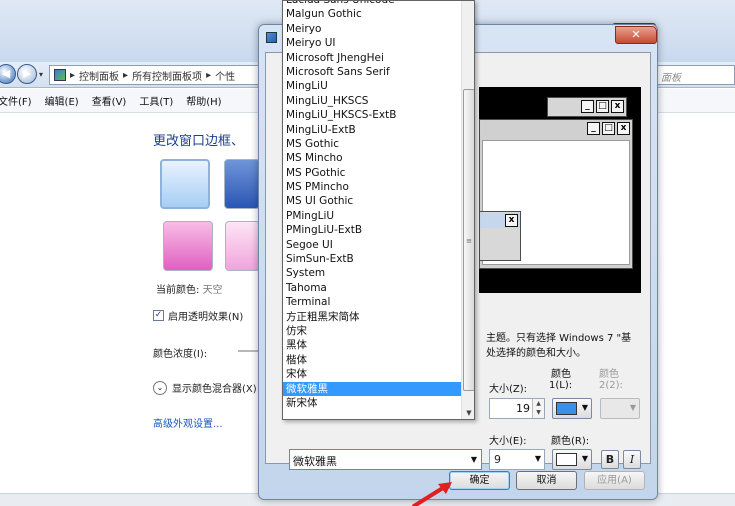  What do you see at coordinates (372, 259) in the screenshot?
I see `font-option: SimSun-ExtB` at bounding box center [372, 259].